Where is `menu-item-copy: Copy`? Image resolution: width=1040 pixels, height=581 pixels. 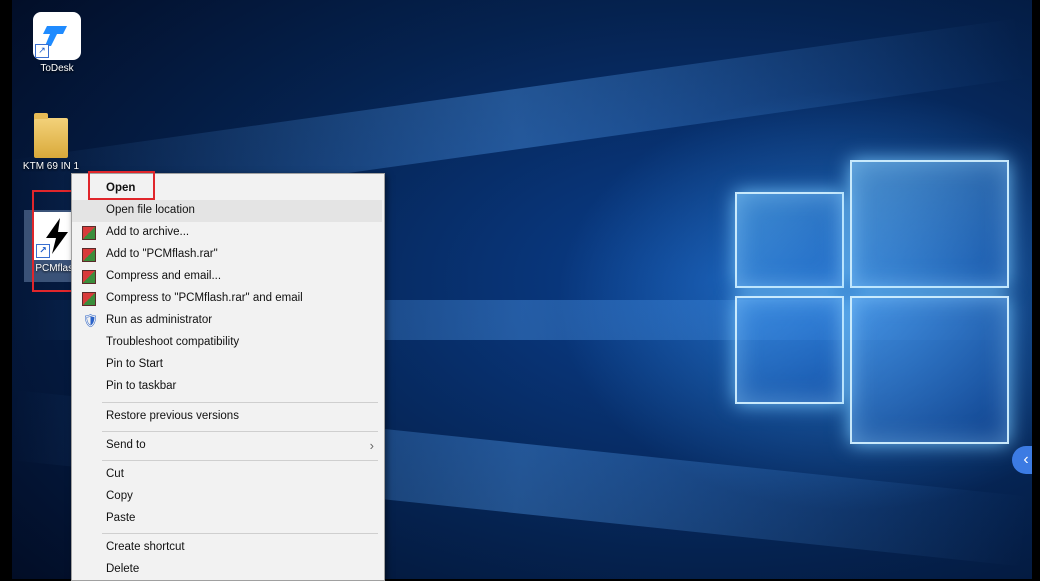 menu-item-copy: Copy is located at coordinates (227, 497).